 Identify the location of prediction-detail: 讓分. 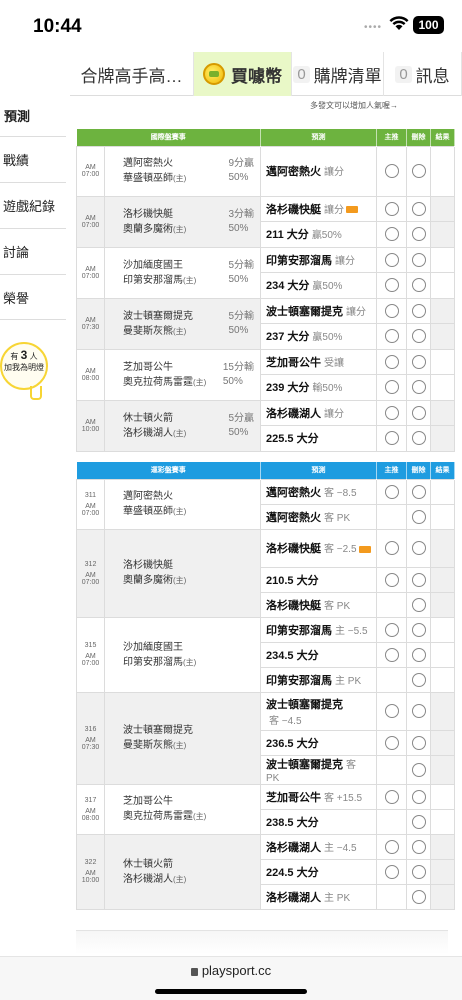
(334, 210).